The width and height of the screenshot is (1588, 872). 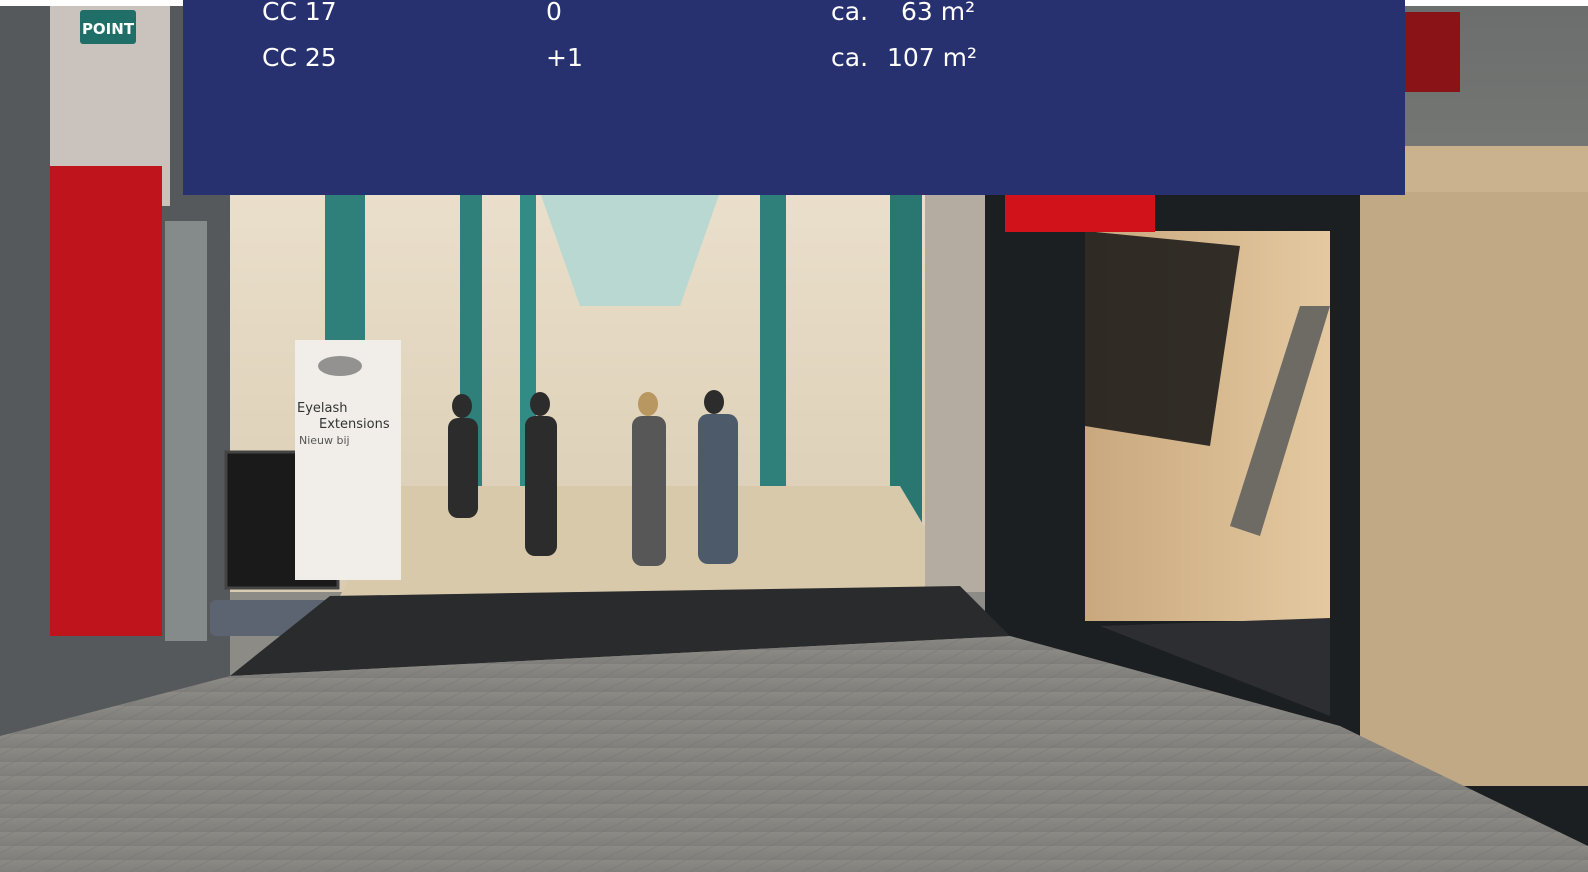 What do you see at coordinates (773, 352) in the screenshot?
I see `teal-column` at bounding box center [773, 352].